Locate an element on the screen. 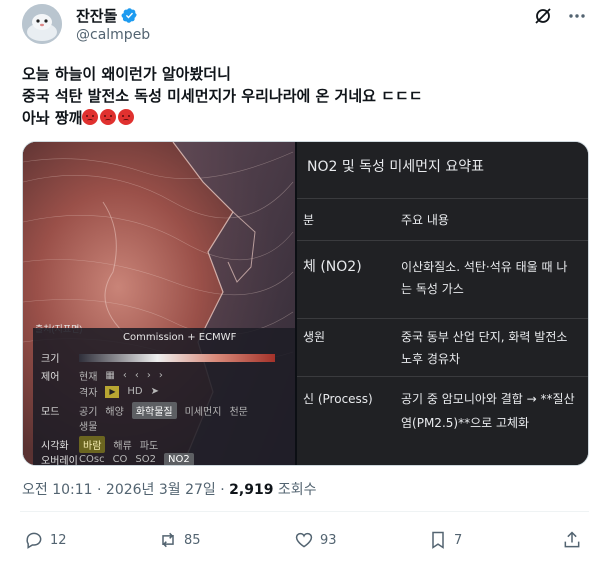  table-cell: 노후 경유차 is located at coordinates (431, 359).